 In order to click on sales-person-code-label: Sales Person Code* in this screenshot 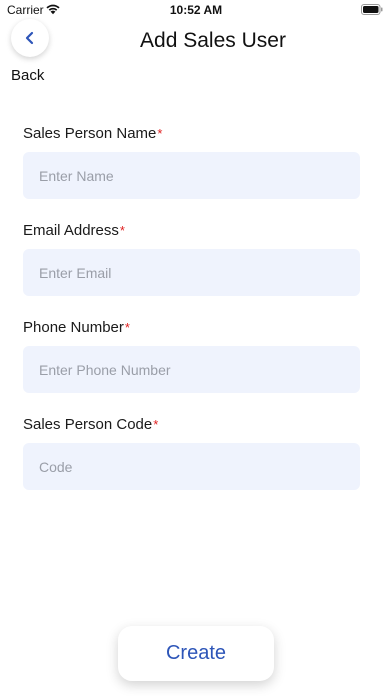, I will do `click(91, 424)`.